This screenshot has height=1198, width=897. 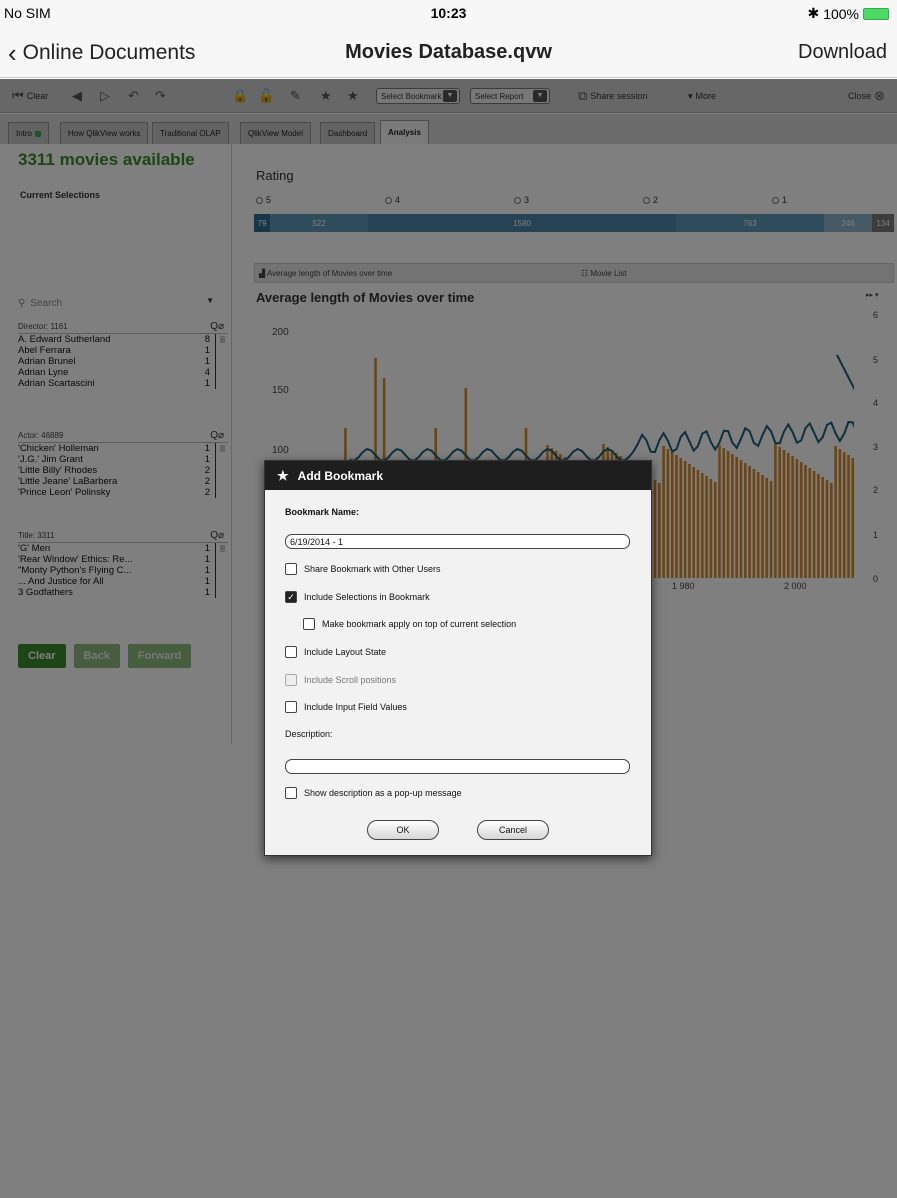 What do you see at coordinates (513, 830) in the screenshot?
I see `cancel-button: Cancel` at bounding box center [513, 830].